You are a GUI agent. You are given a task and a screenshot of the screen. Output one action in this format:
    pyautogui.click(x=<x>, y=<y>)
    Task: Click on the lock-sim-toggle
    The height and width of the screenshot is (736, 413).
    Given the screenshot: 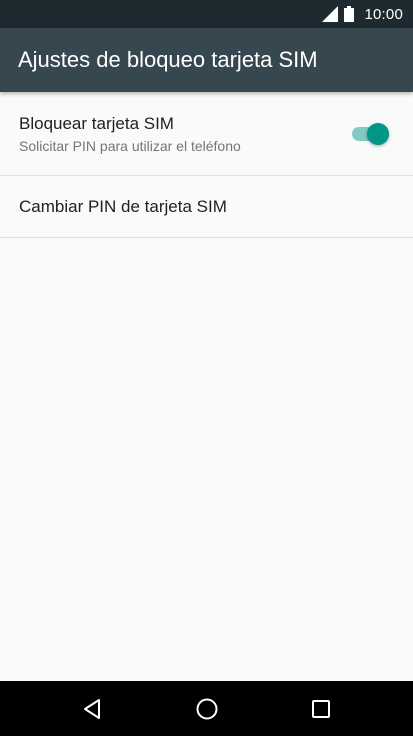 What is the action you would take?
    pyautogui.click(x=371, y=134)
    